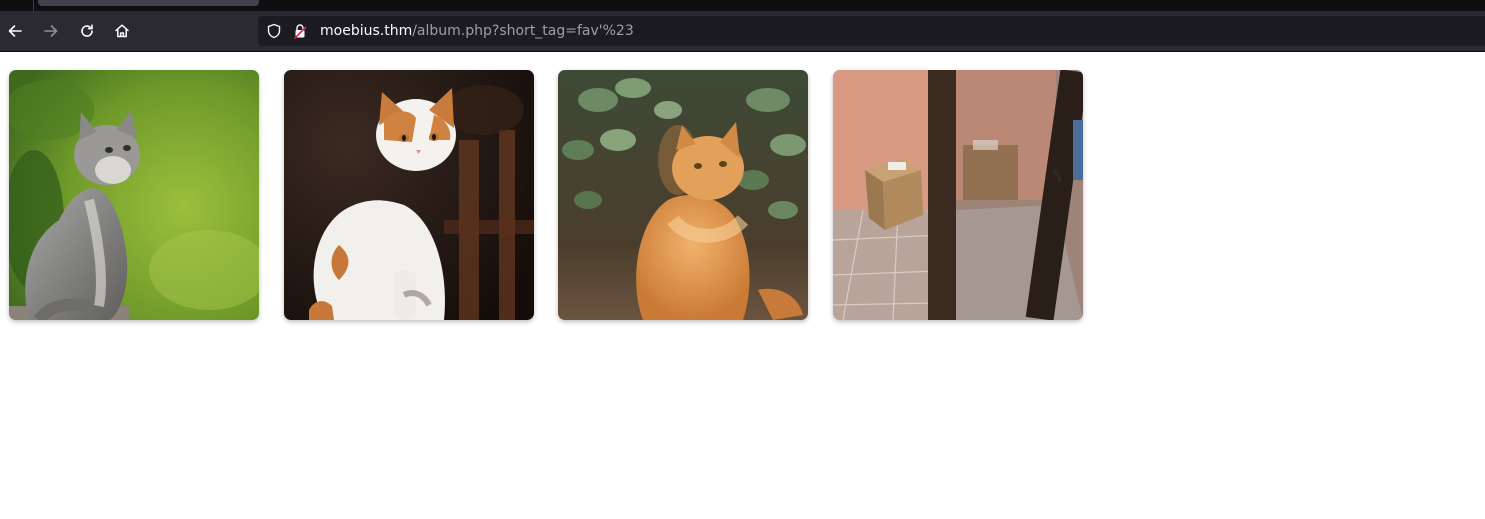 The height and width of the screenshot is (519, 1485). I want to click on album-photo-grey-kitten, so click(134, 195).